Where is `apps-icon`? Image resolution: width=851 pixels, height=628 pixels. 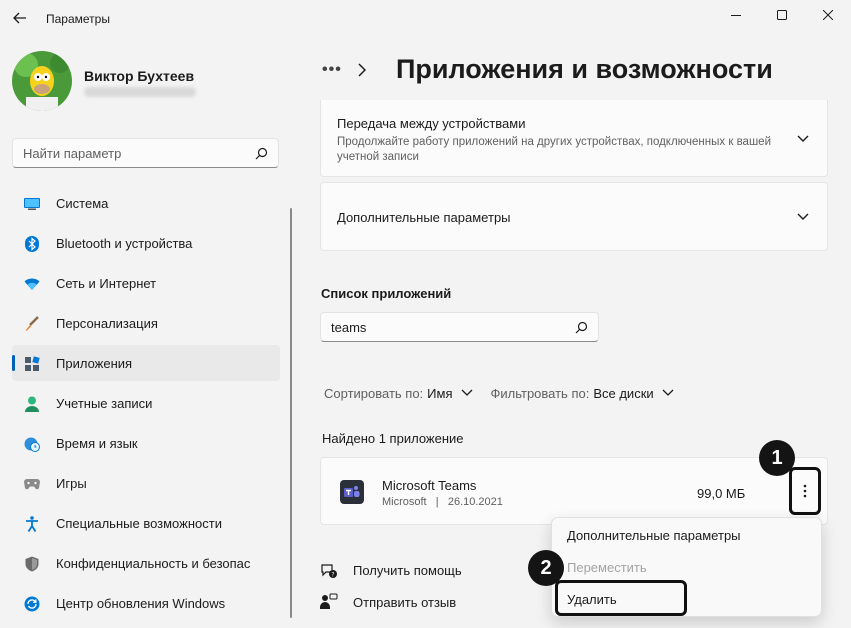
apps-icon is located at coordinates (32, 364).